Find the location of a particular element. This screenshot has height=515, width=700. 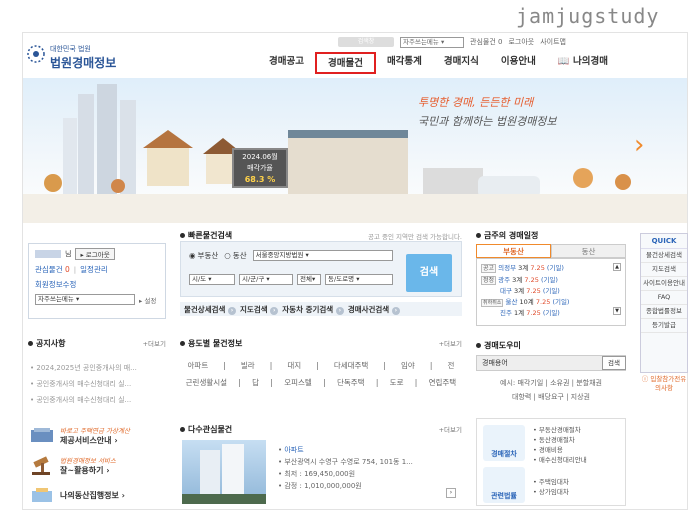

sido-select-value: 시/도 is located at coordinates (199, 279).